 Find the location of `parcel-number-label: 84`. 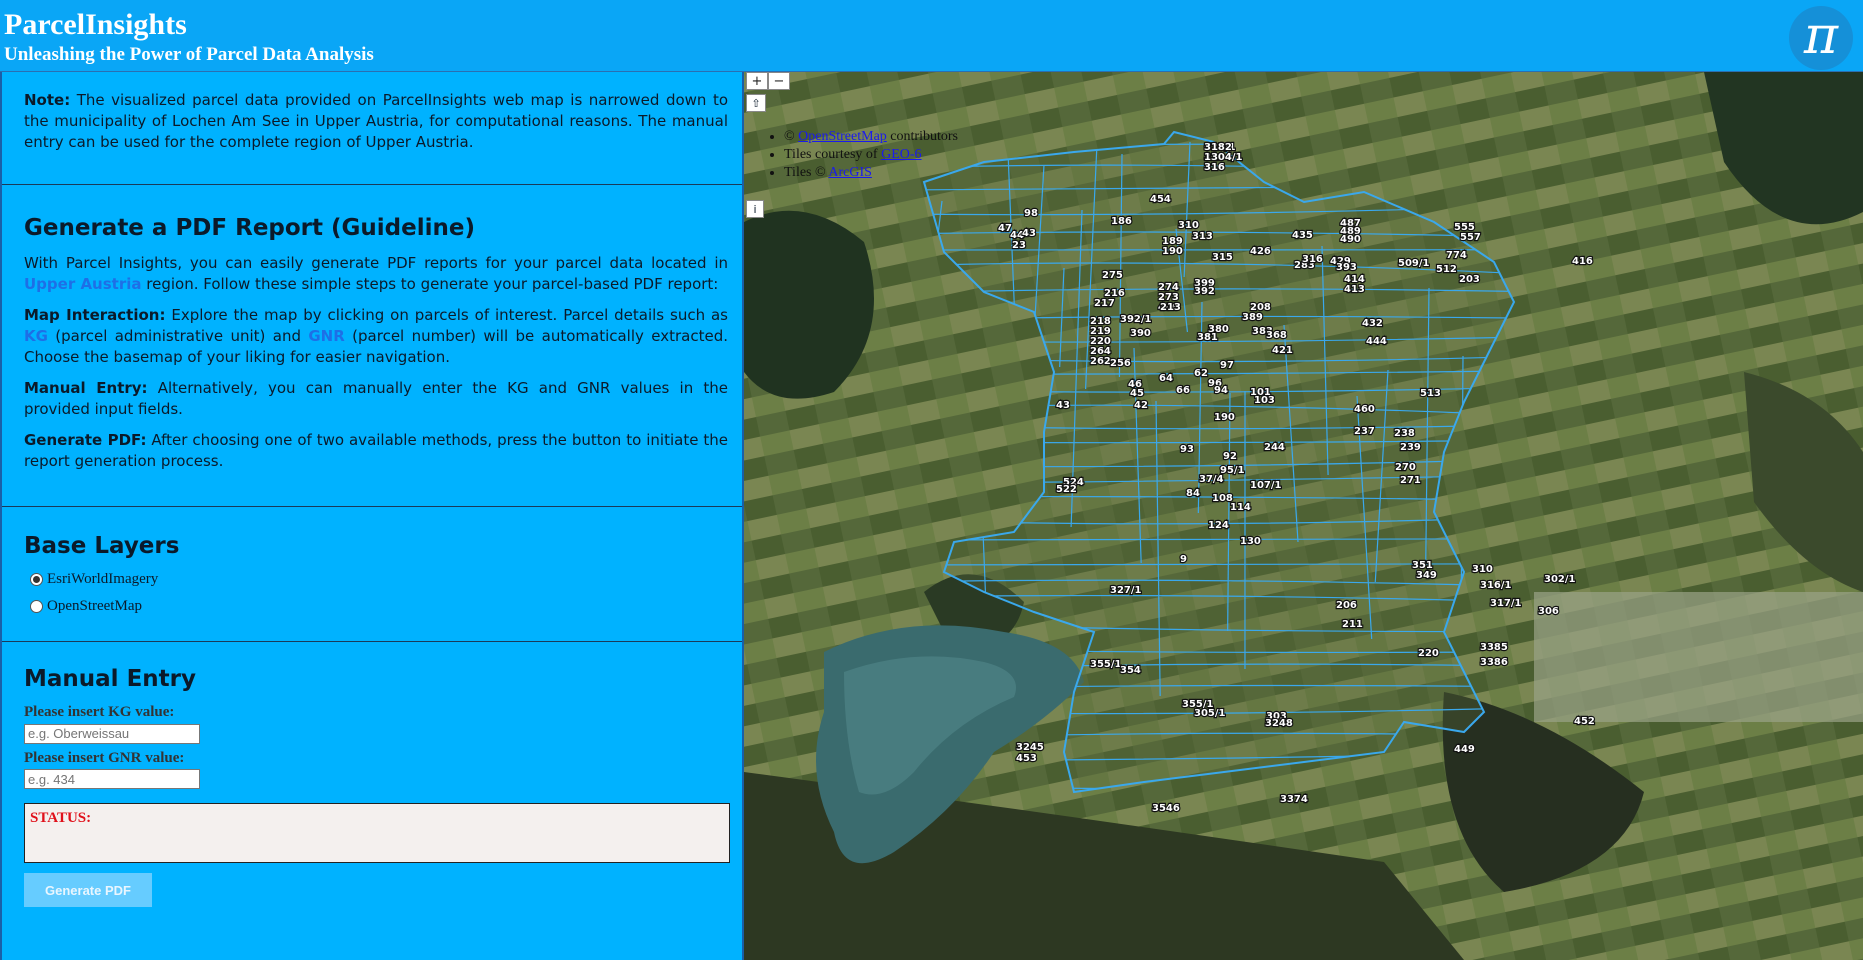

parcel-number-label: 84 is located at coordinates (1193, 493).